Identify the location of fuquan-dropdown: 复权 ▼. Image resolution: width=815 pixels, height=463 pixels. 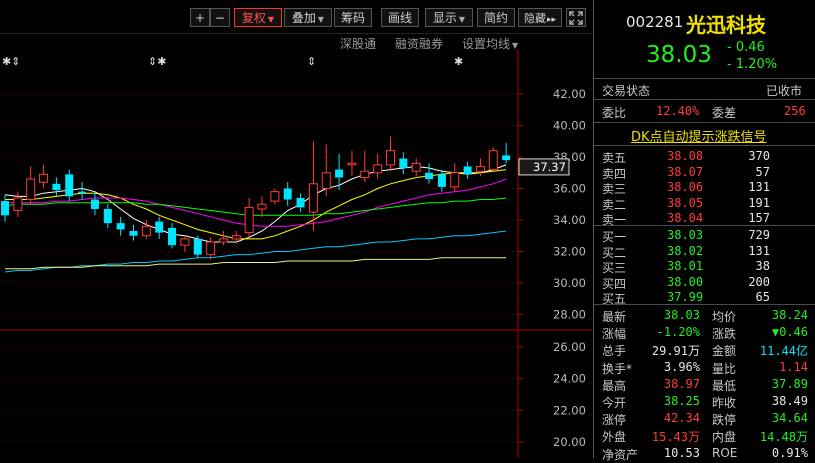
(258, 17).